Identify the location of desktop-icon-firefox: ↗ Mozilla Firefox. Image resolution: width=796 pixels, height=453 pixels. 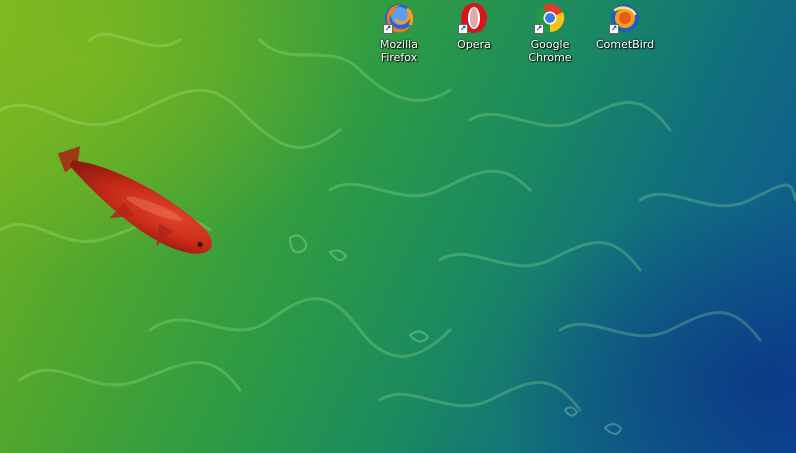
(399, 34).